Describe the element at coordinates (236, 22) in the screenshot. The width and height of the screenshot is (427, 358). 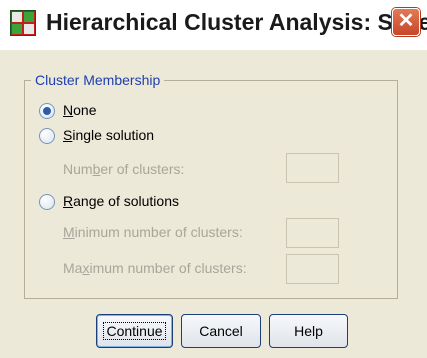
I see `window-title: Hierarchical Cluster Analysis: Save` at that location.